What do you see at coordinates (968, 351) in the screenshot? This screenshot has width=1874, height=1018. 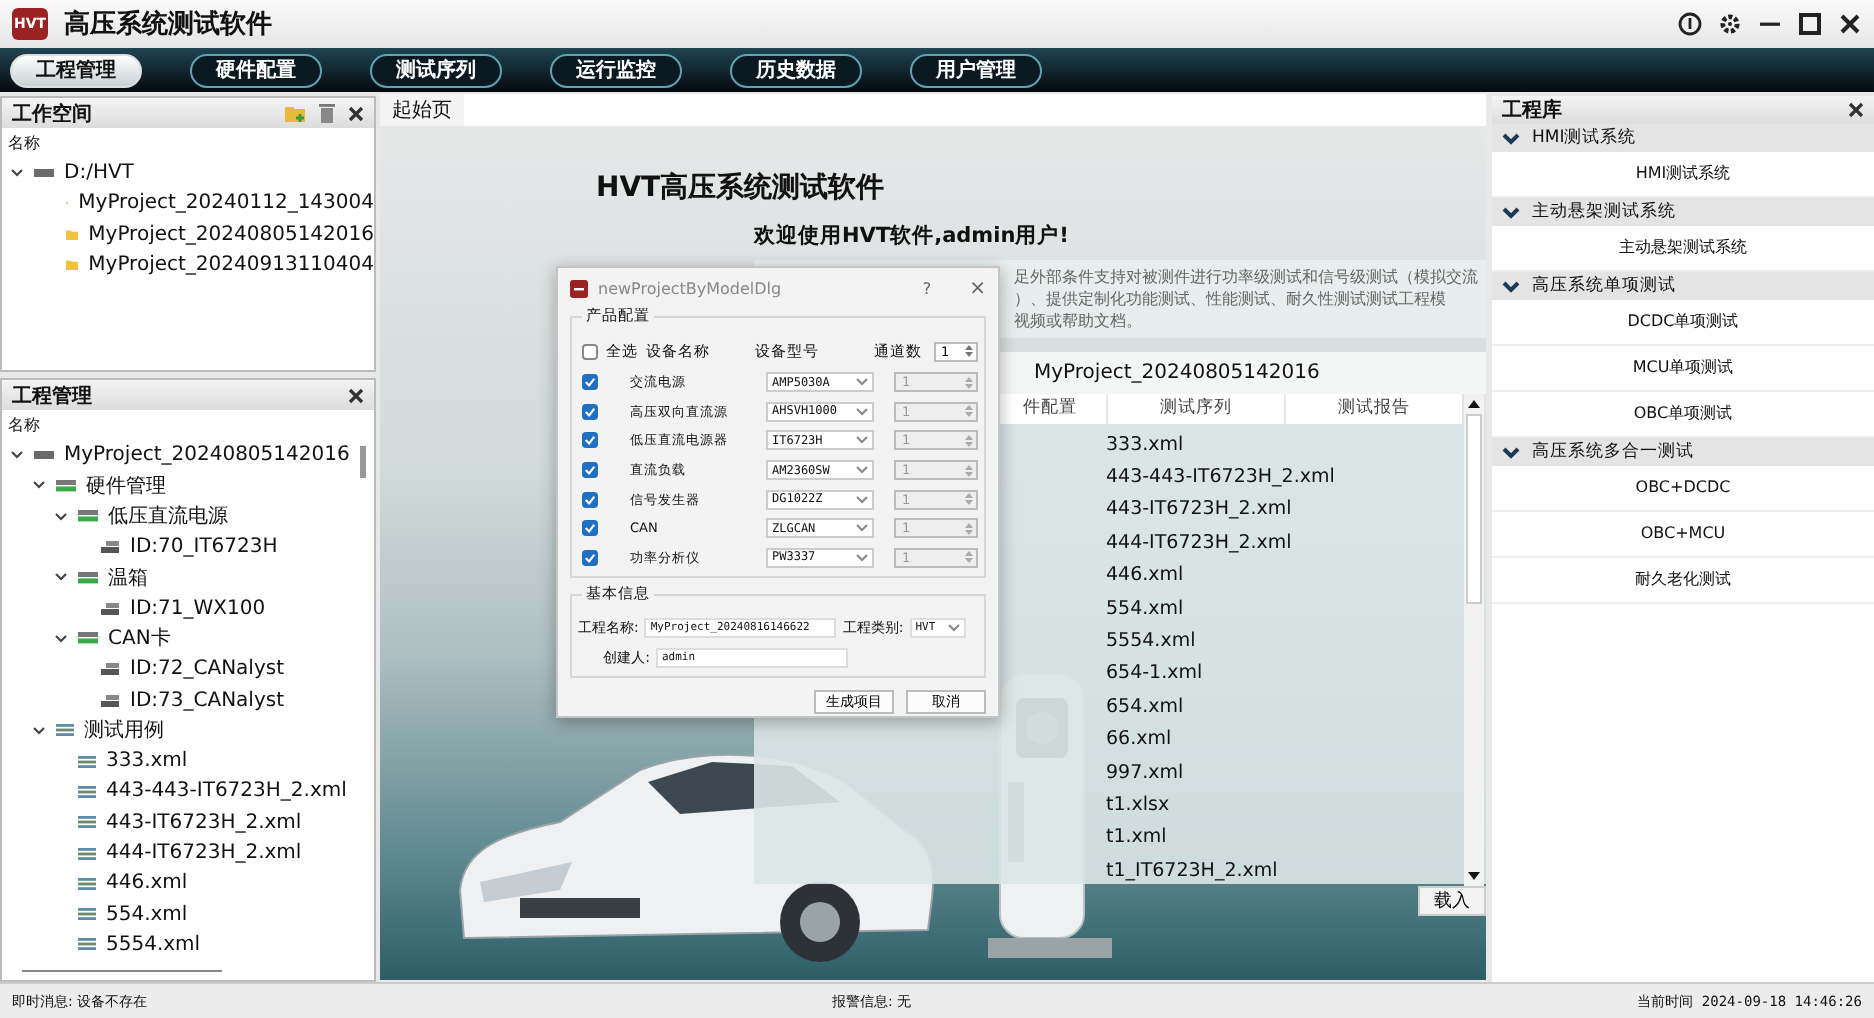 I see `spin-arrows-icon` at bounding box center [968, 351].